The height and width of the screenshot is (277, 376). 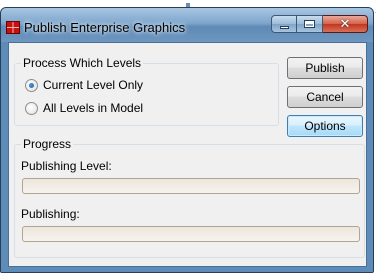 I want to click on app-icon, so click(x=13, y=27).